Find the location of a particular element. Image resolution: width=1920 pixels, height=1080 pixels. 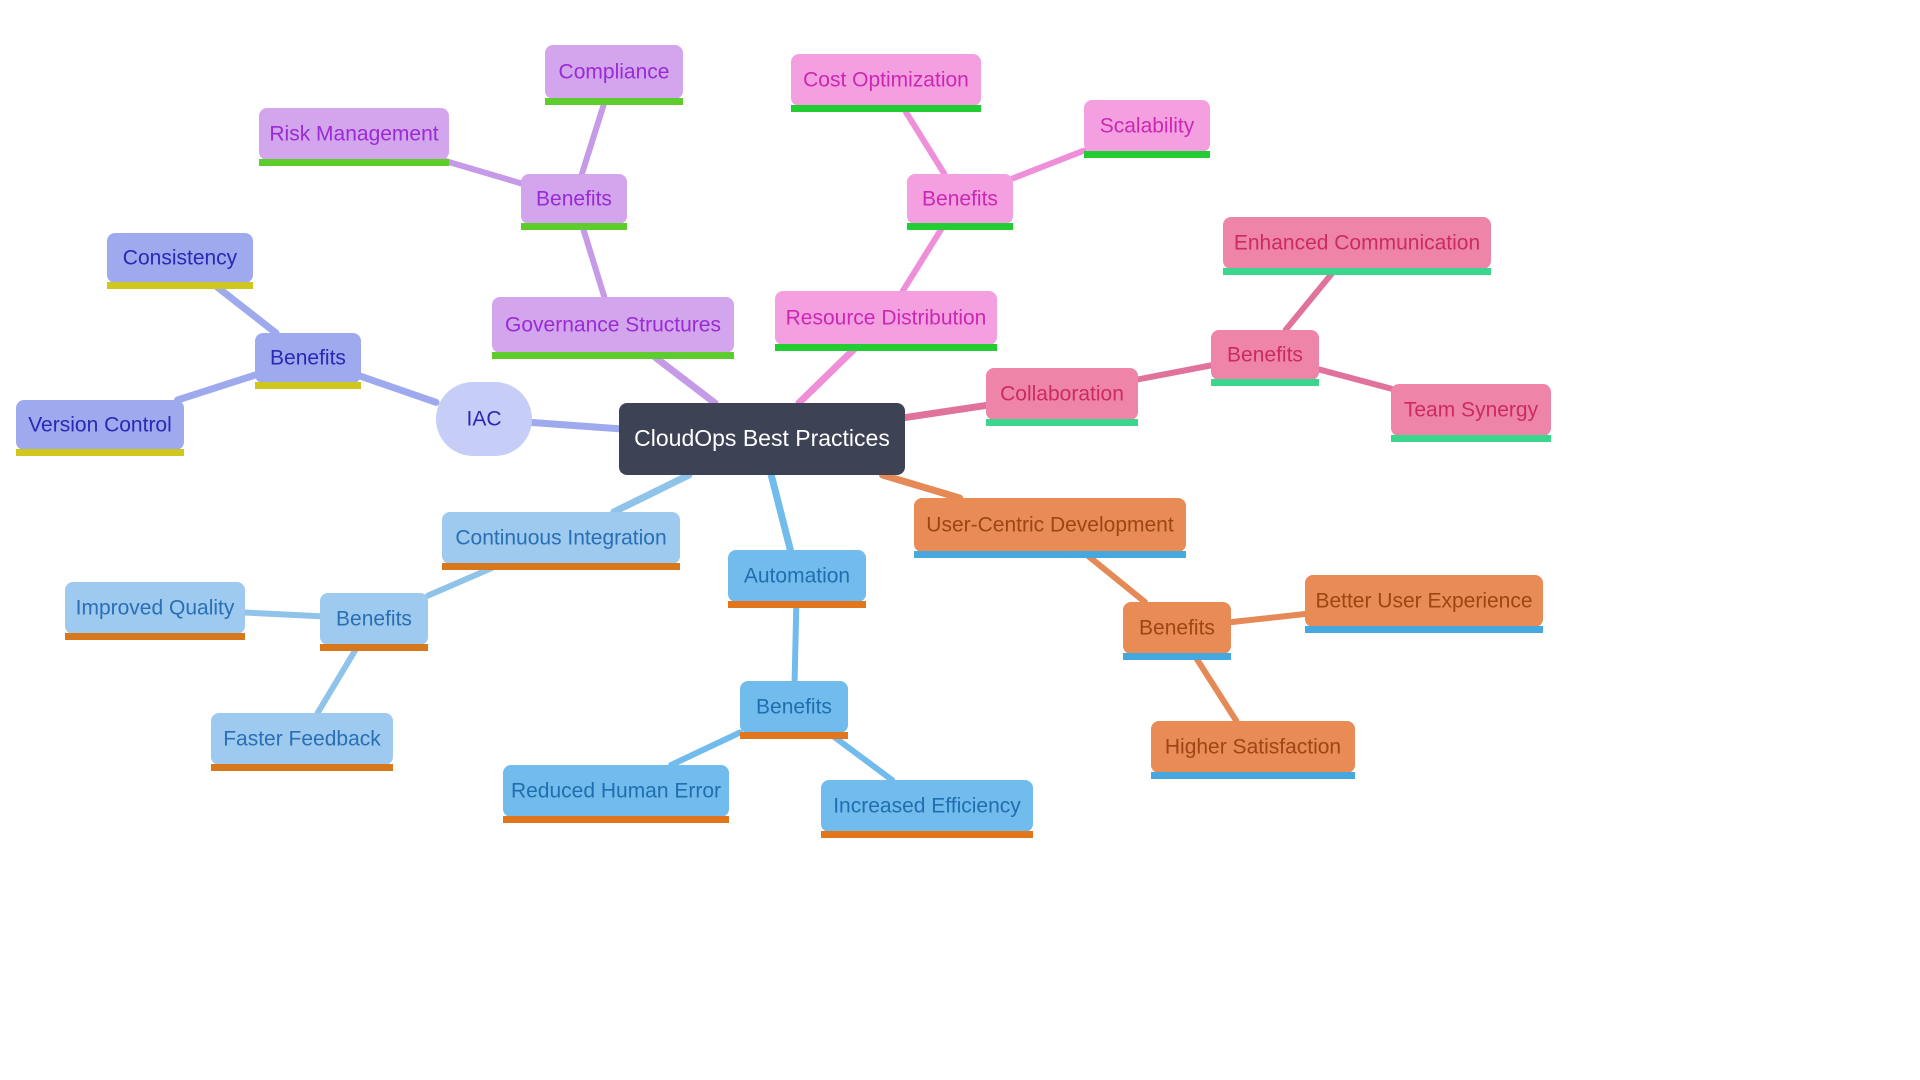

mind-map-node-version-control: Version Control is located at coordinates (100, 428).